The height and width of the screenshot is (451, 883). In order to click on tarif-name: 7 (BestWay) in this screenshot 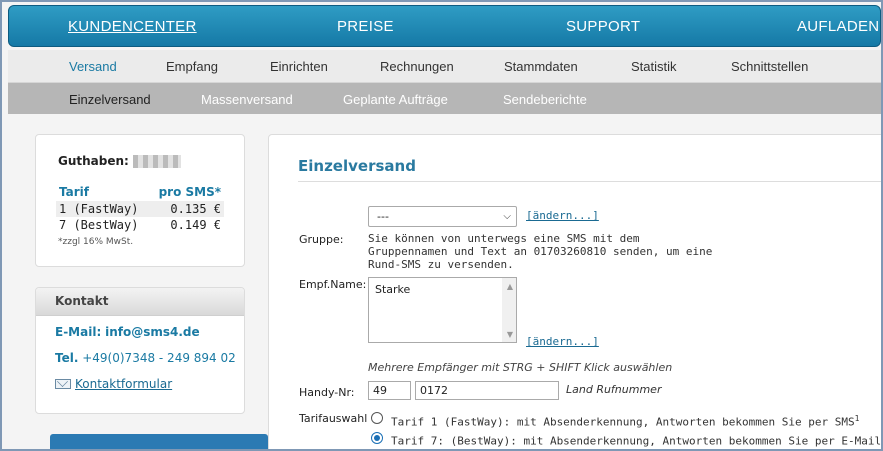, I will do `click(99, 225)`.